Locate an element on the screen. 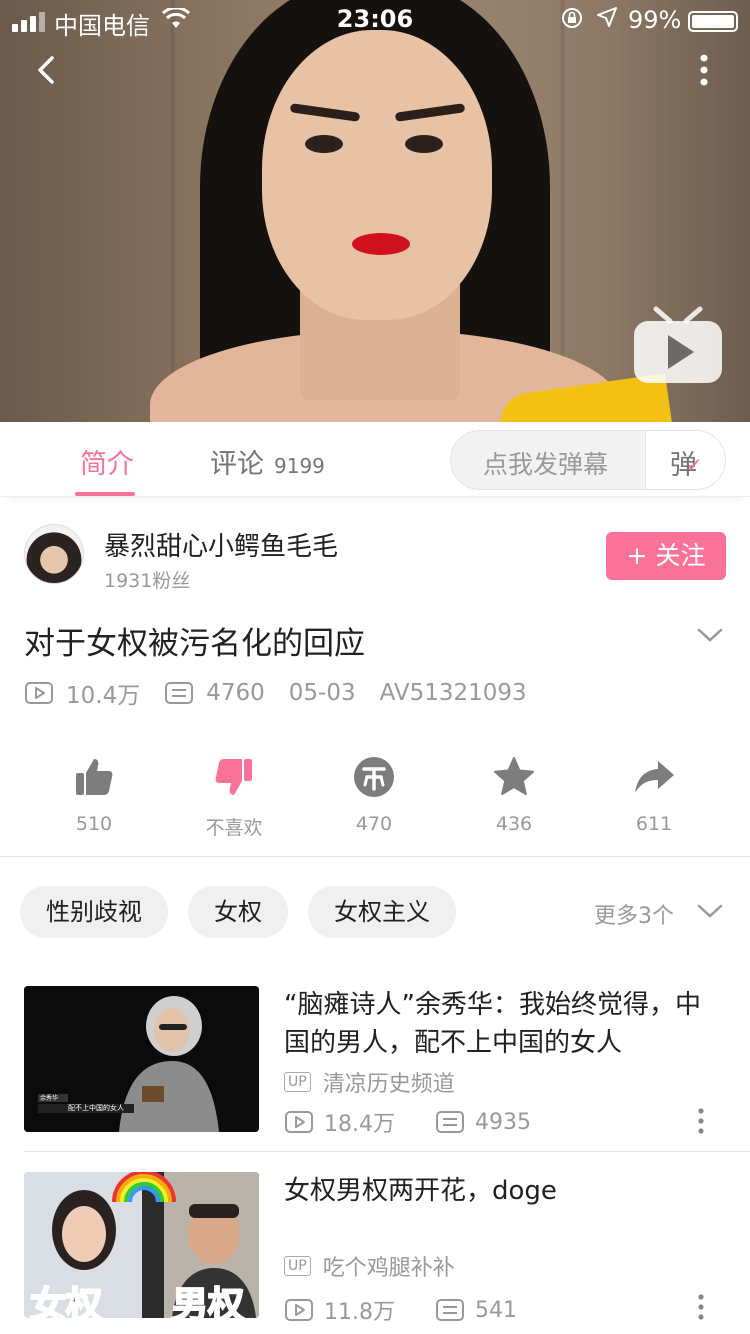 The height and width of the screenshot is (1334, 750). dislike-button: 不喜欢 is located at coordinates (234, 797).